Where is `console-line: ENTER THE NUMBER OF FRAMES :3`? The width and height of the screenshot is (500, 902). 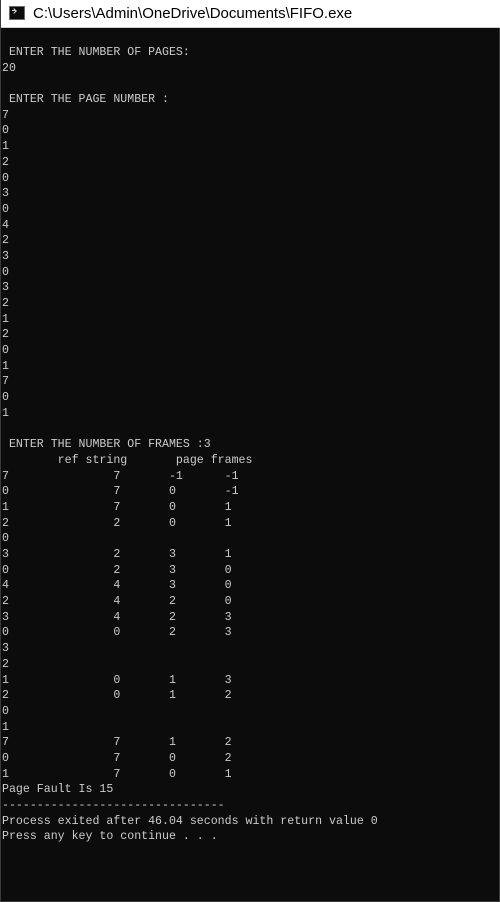
console-line: ENTER THE NUMBER OF FRAMES :3 is located at coordinates (106, 445).